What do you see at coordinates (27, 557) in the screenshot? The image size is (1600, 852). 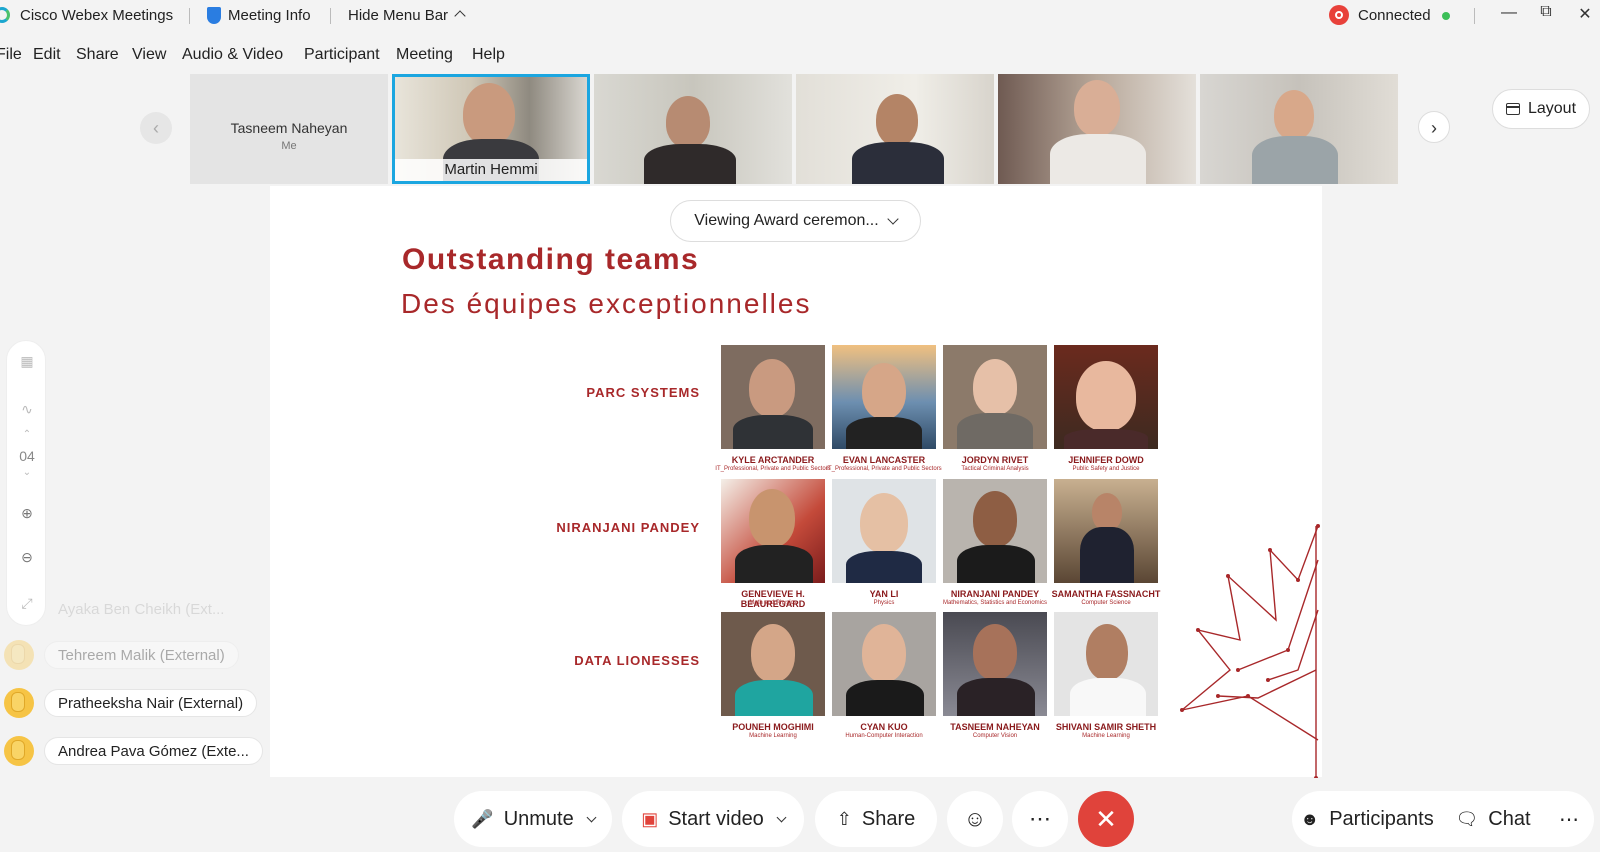 I see `zoom-out-icon: ⊖` at bounding box center [27, 557].